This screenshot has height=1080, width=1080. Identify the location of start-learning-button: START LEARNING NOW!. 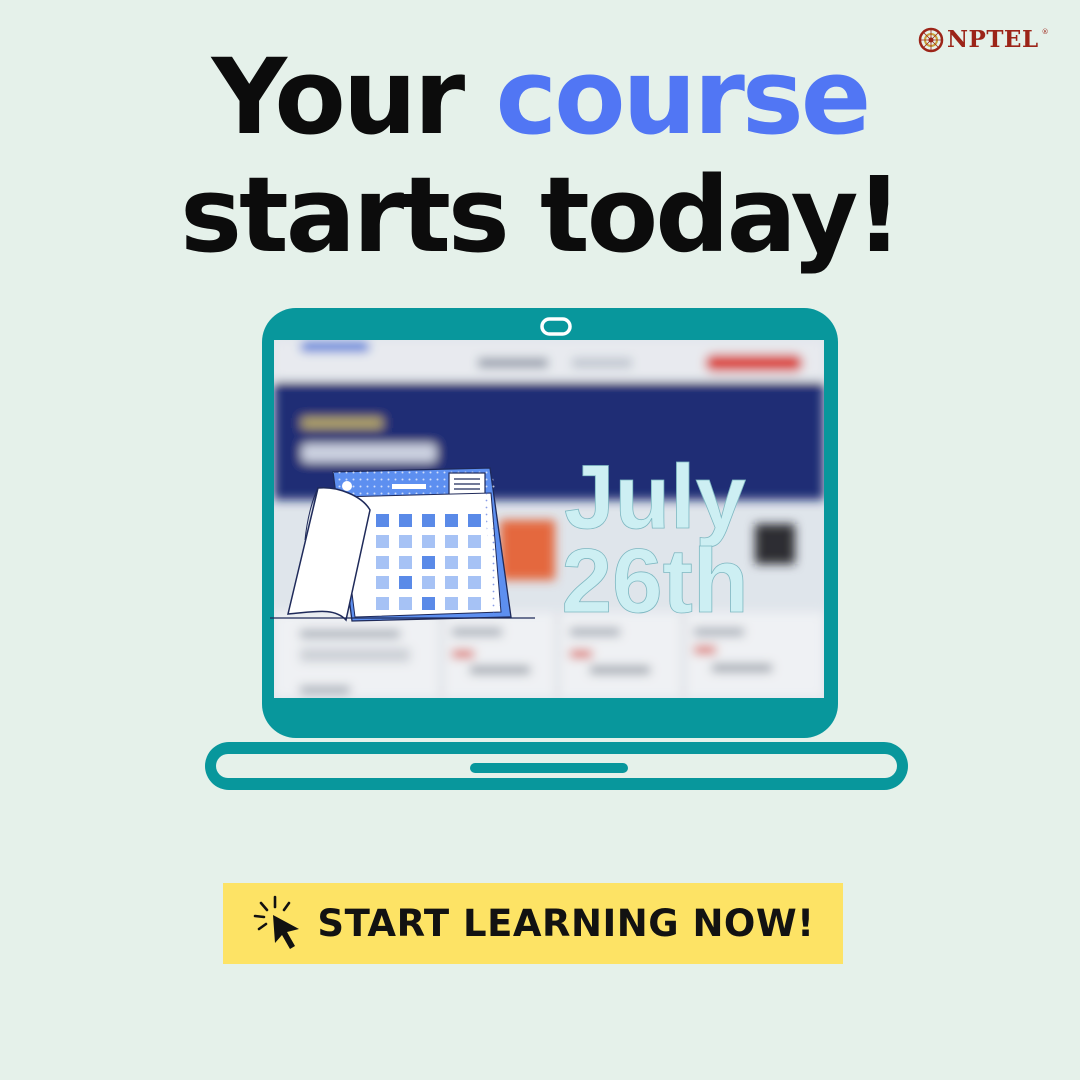
(533, 923).